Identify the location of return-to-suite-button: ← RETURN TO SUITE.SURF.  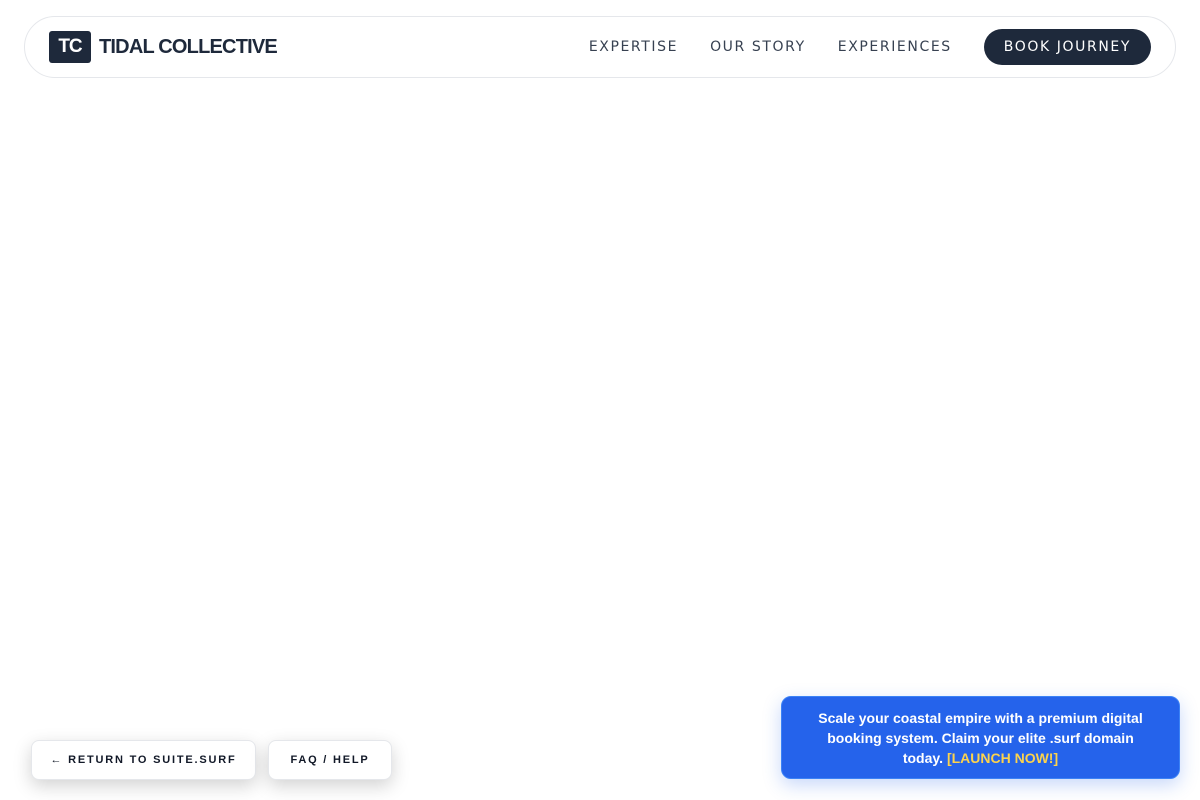
(143, 760).